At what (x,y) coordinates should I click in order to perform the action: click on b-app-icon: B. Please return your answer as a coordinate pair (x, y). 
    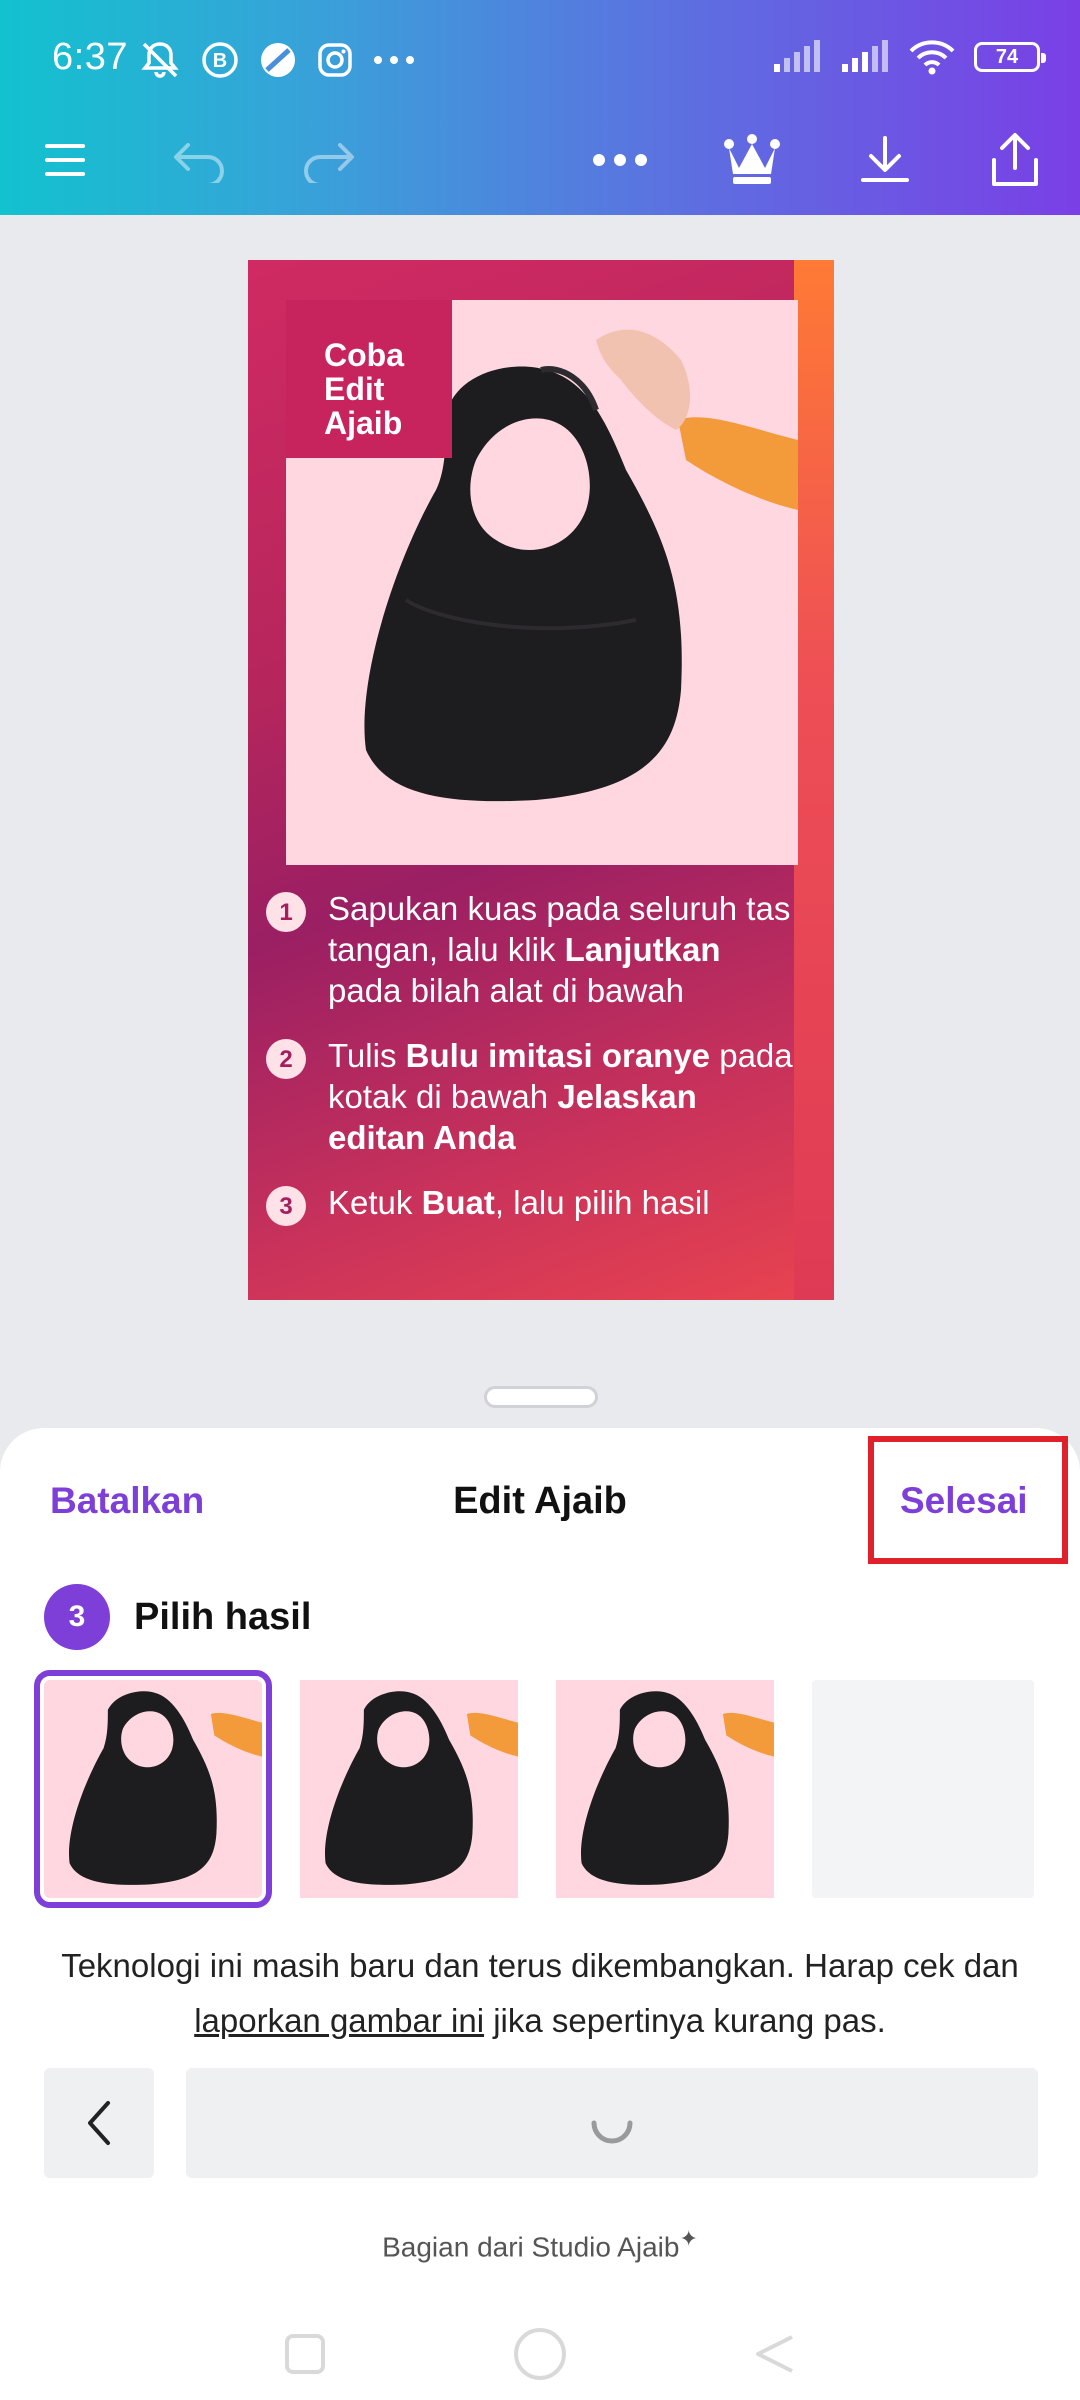
    Looking at the image, I should click on (220, 60).